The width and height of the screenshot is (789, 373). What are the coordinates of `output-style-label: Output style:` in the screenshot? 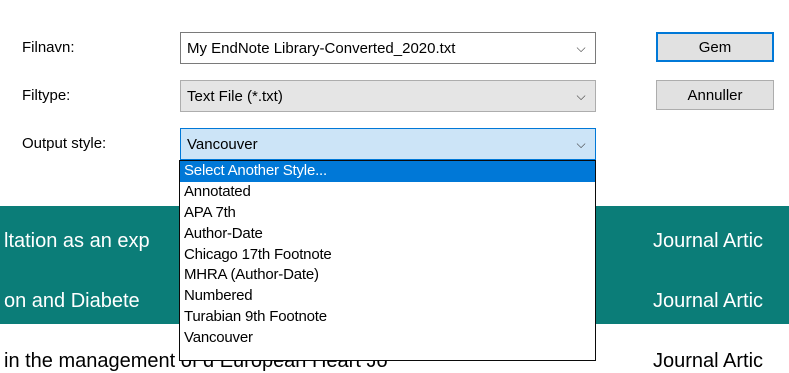 It's located at (64, 143).